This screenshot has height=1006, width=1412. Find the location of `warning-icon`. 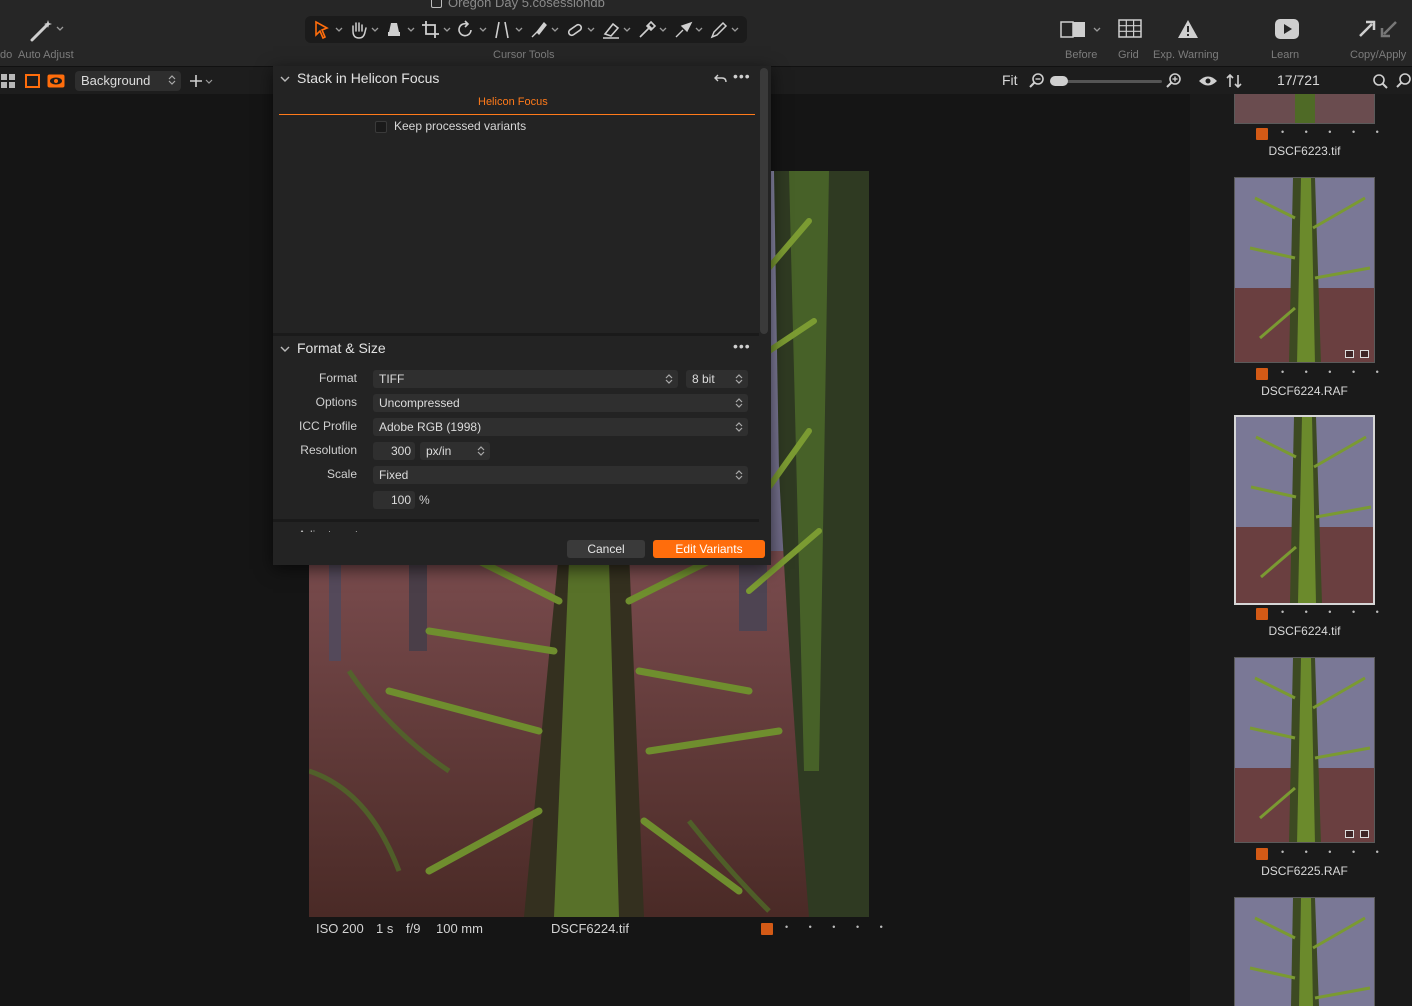

warning-icon is located at coordinates (1188, 29).